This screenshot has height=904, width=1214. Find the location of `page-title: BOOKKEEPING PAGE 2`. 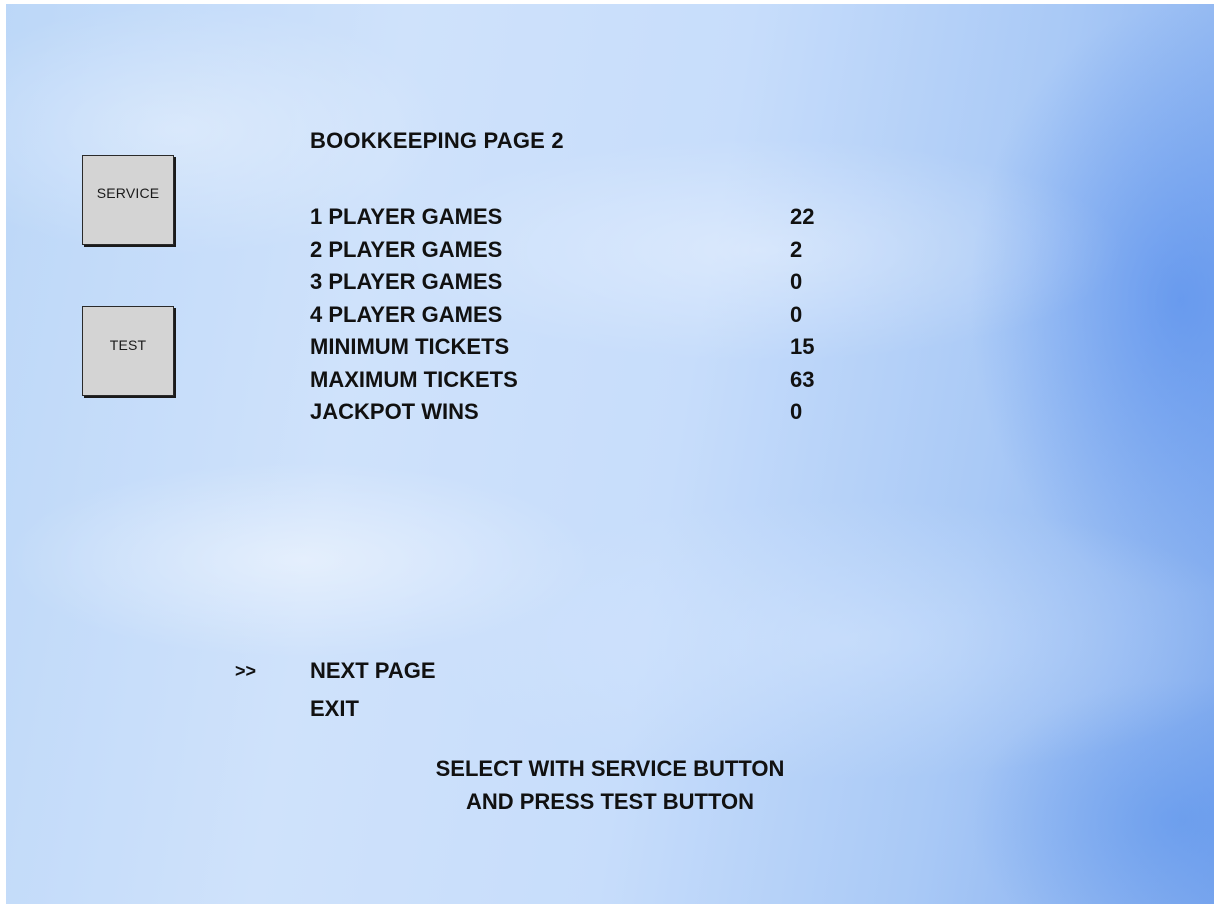

page-title: BOOKKEEPING PAGE 2 is located at coordinates (437, 140).